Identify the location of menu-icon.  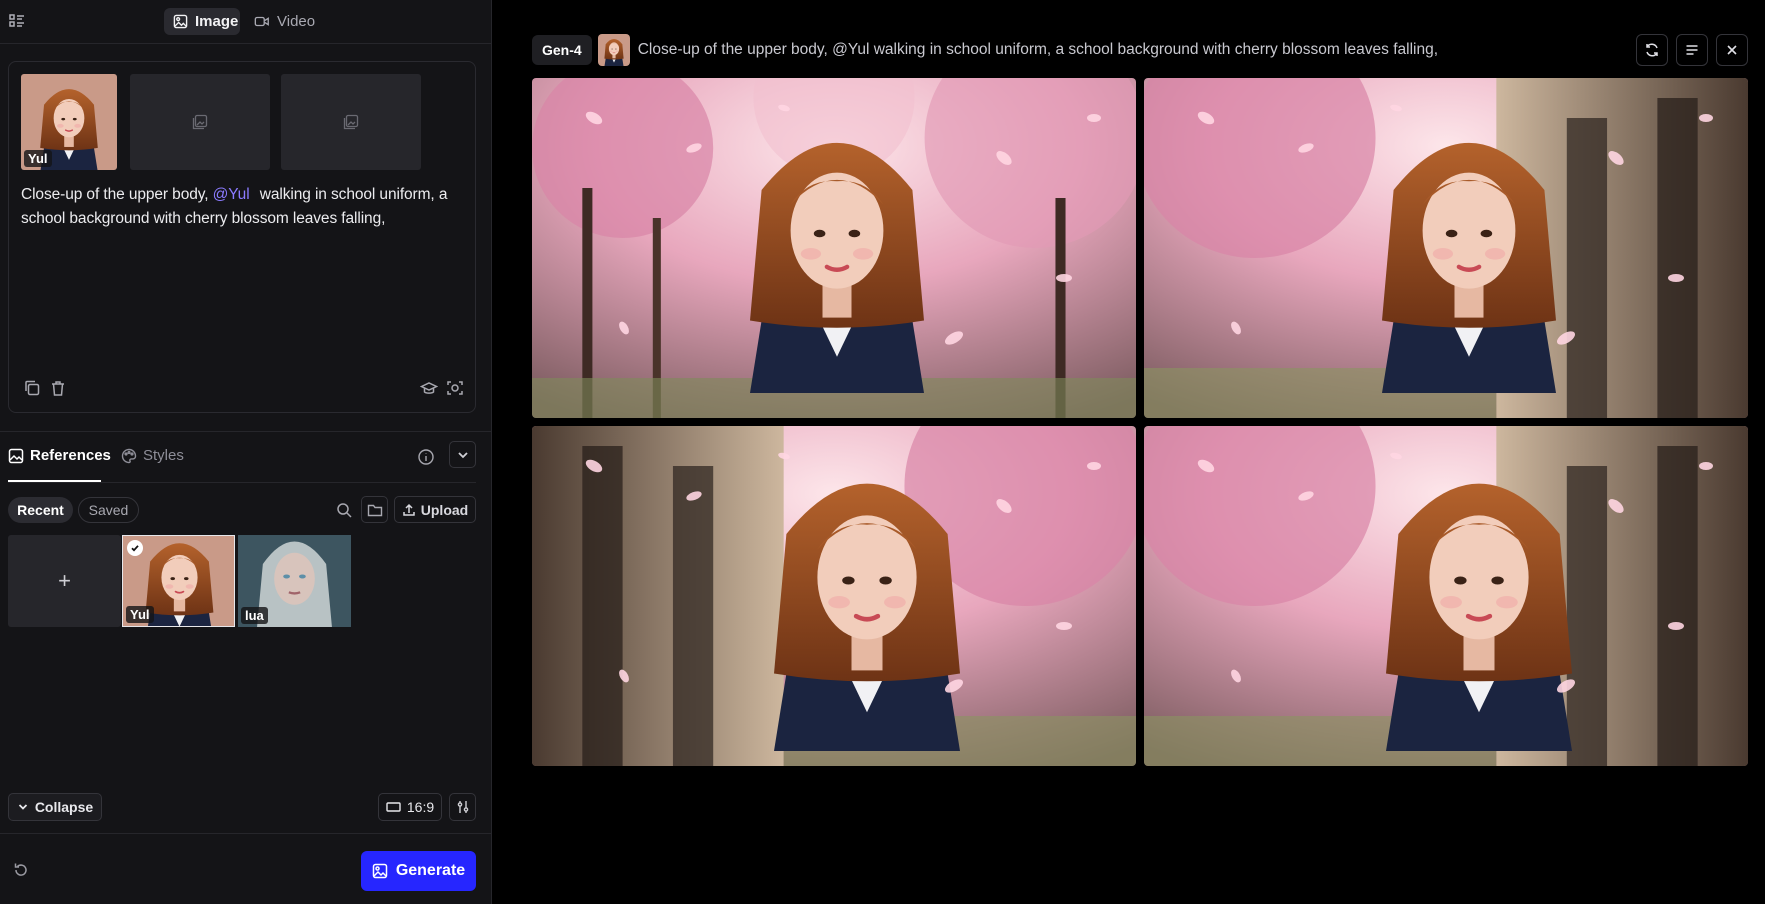
(17, 21).